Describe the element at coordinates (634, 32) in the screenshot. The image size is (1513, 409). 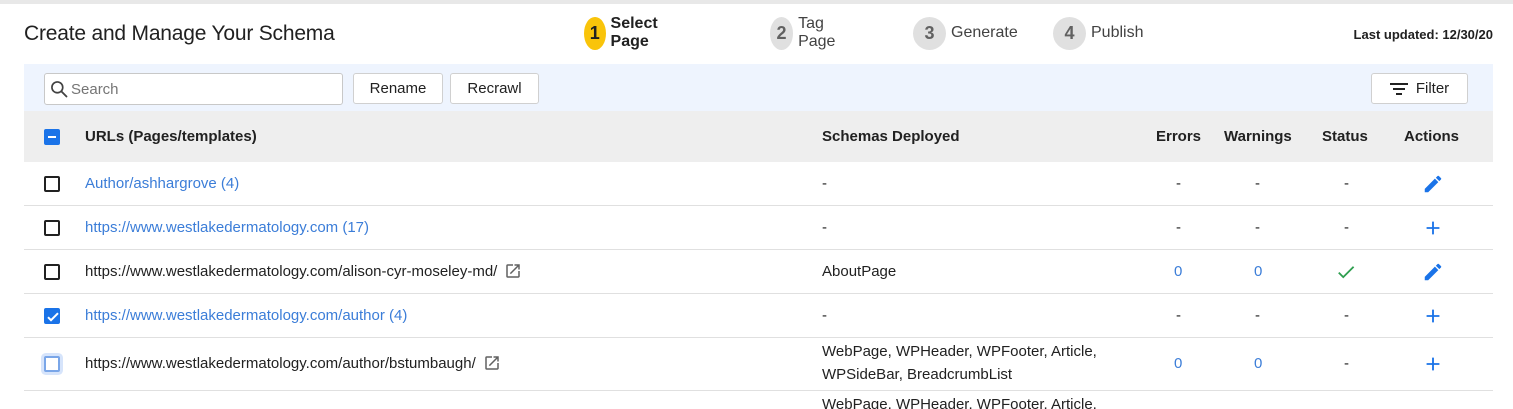
I see `step-label: Select Page` at that location.